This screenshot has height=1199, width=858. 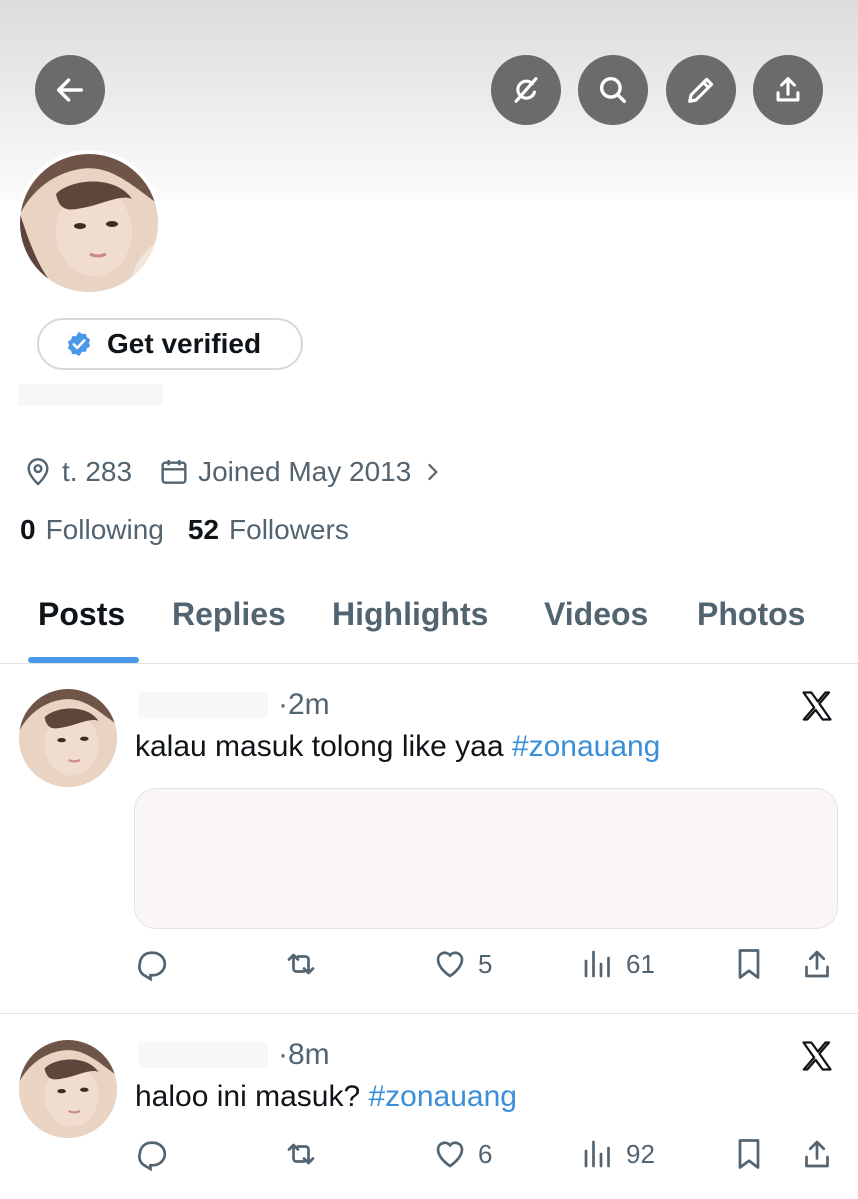 I want to click on tab-photos: Photos, so click(x=751, y=614).